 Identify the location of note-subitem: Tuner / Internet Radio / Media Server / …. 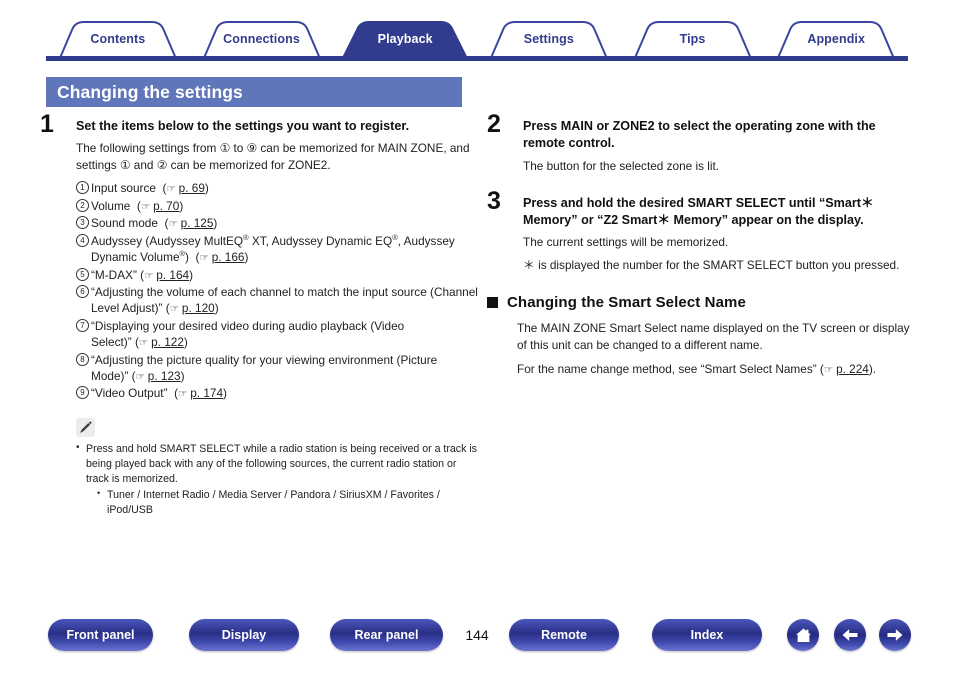
(288, 502).